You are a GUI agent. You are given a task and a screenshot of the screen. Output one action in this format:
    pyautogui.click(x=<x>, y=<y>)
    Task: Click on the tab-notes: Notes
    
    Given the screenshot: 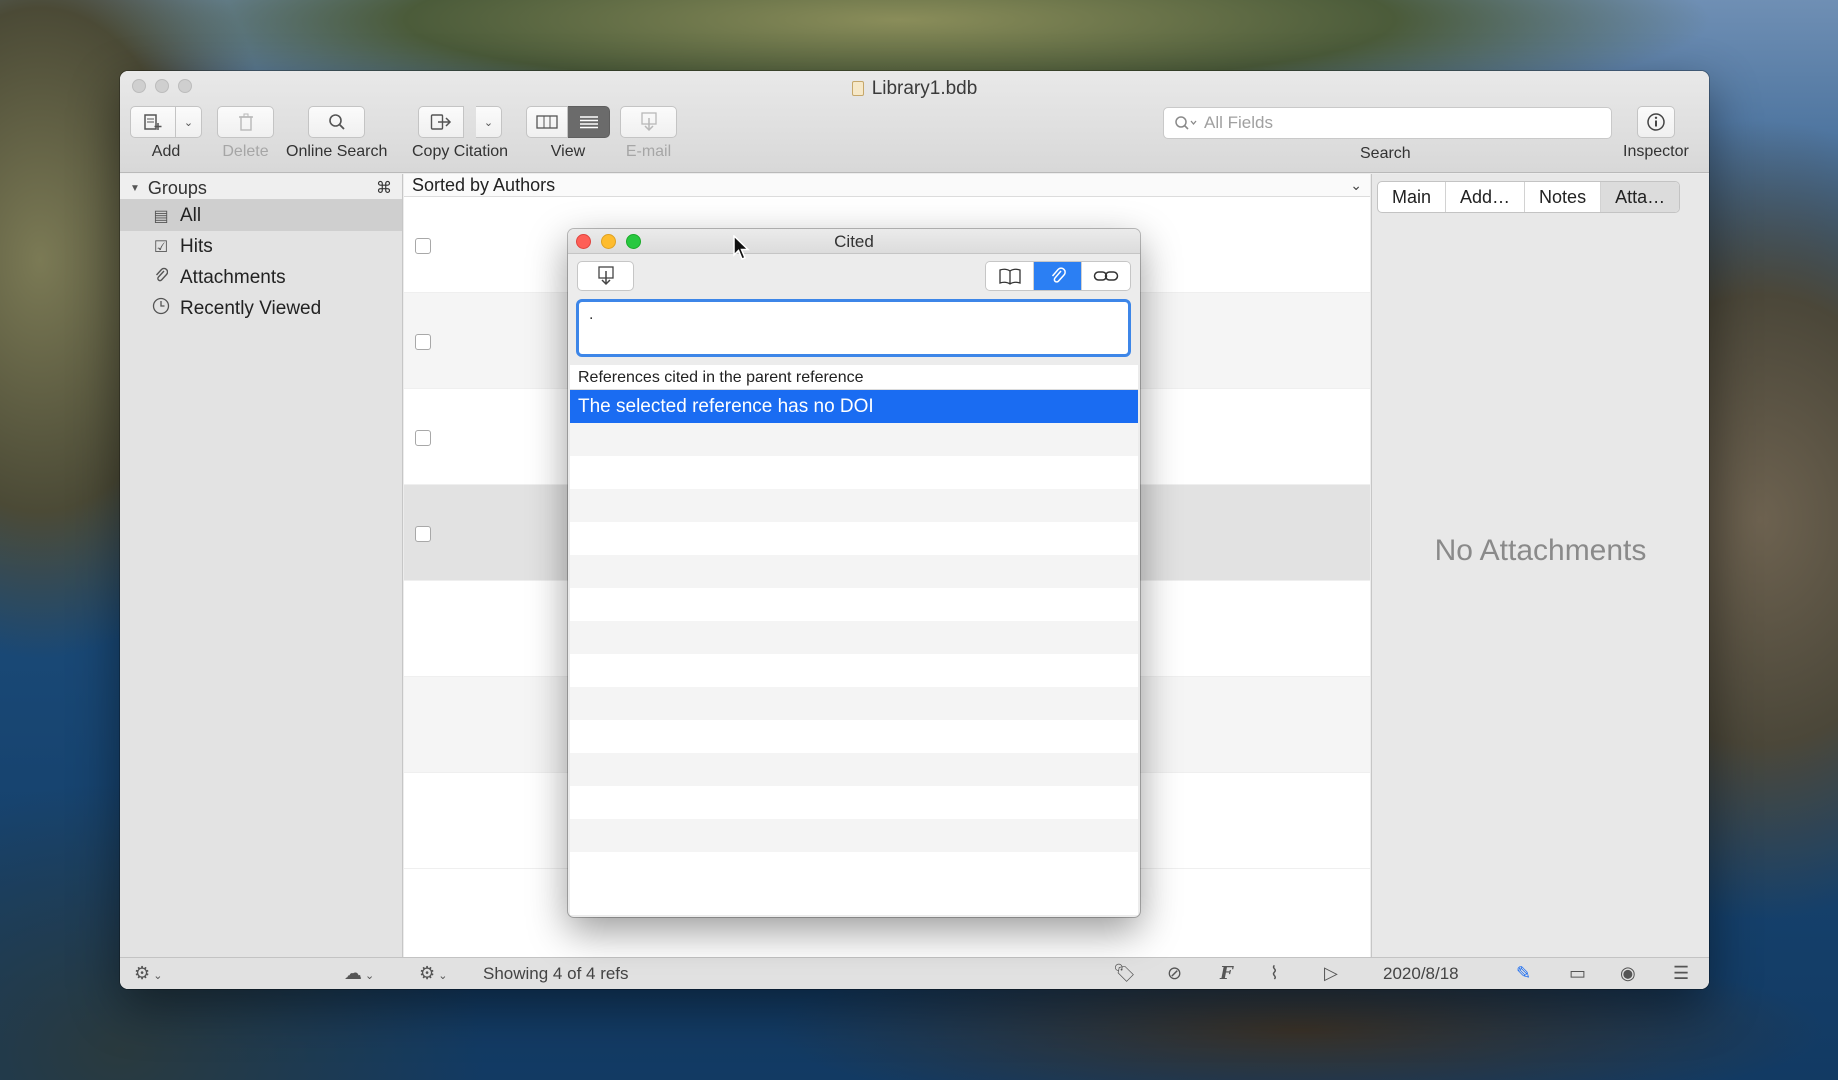 What is the action you would take?
    pyautogui.click(x=1563, y=197)
    